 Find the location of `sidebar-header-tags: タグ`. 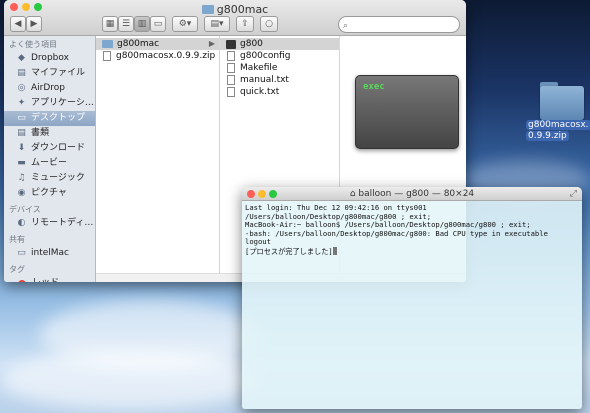

sidebar-header-tags: タグ is located at coordinates (17, 269).